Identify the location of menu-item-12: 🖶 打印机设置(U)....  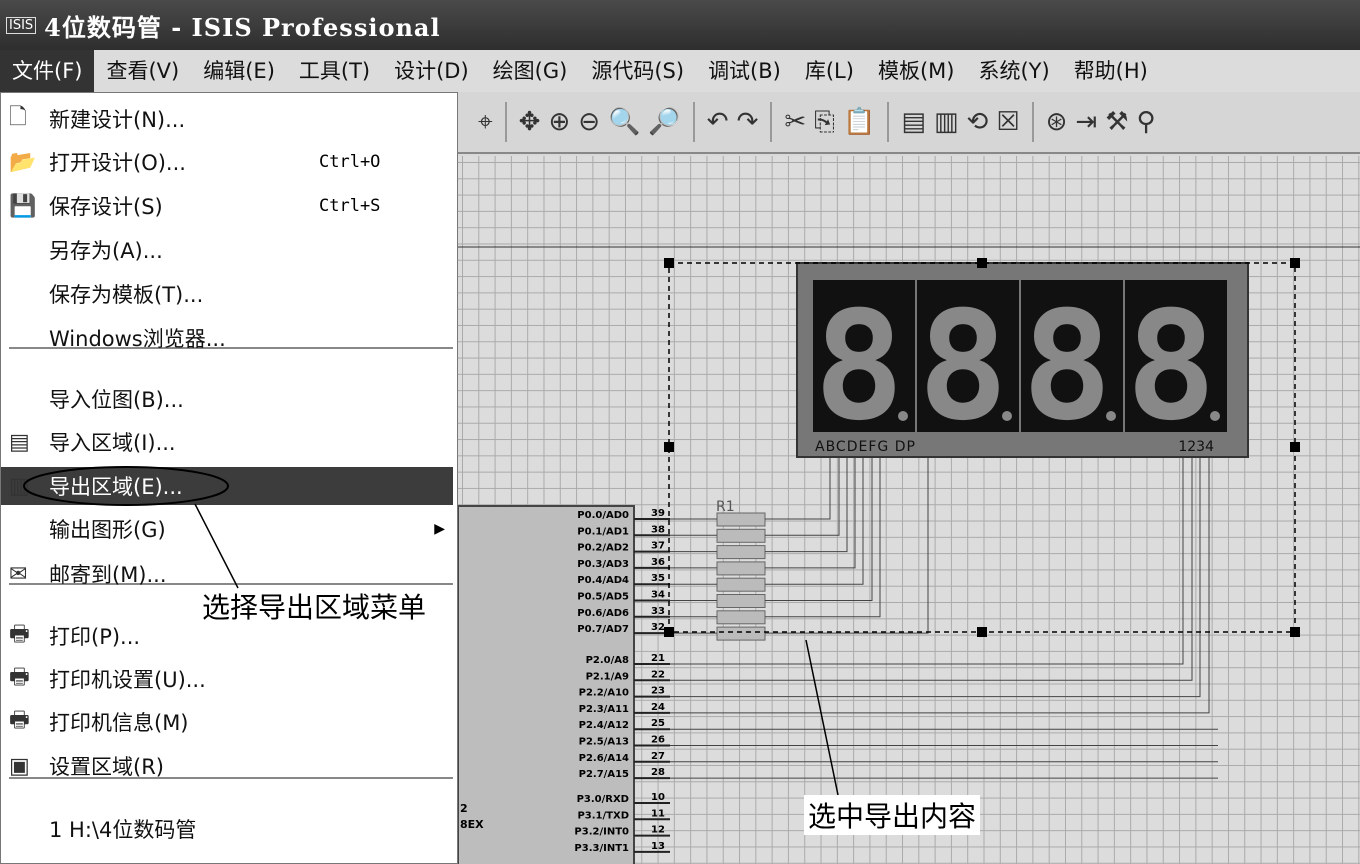
(227, 679).